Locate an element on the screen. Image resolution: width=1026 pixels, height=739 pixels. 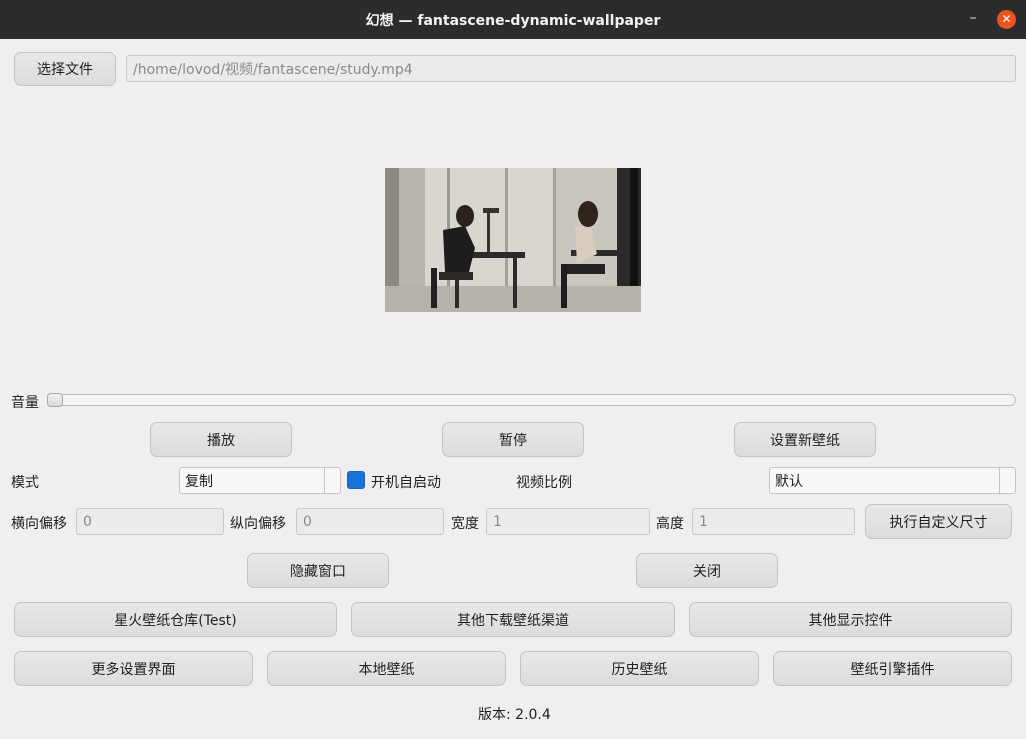
autostart-checkbox is located at coordinates (356, 480).